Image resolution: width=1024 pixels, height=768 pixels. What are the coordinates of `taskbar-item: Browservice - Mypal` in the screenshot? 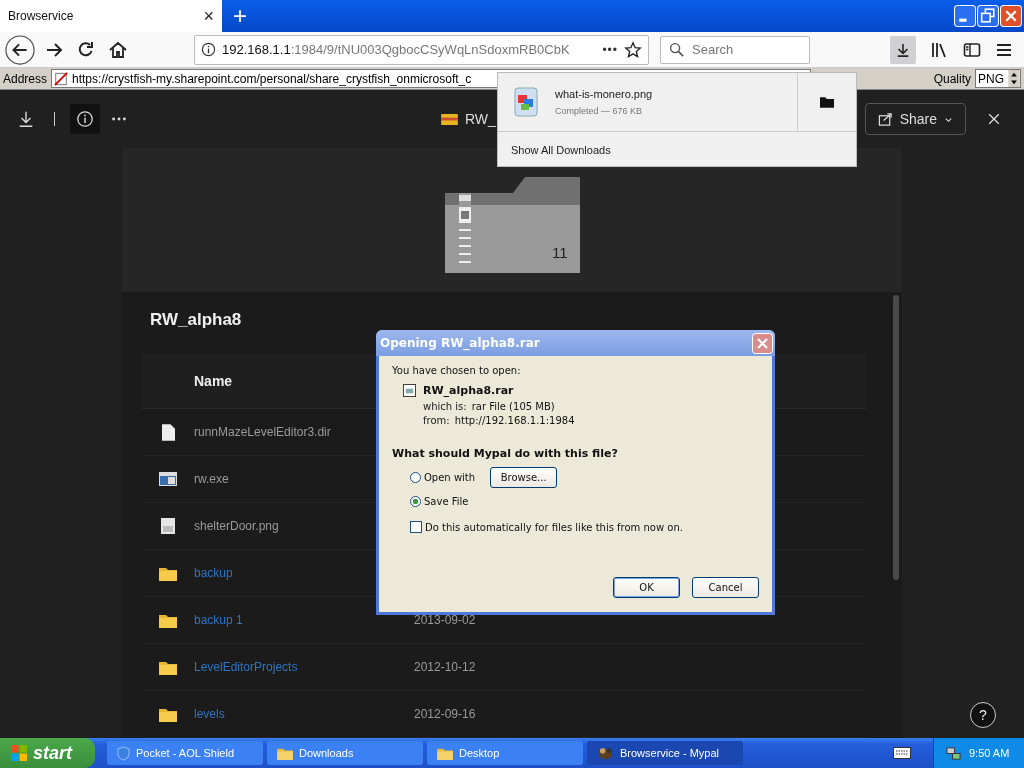 It's located at (665, 753).